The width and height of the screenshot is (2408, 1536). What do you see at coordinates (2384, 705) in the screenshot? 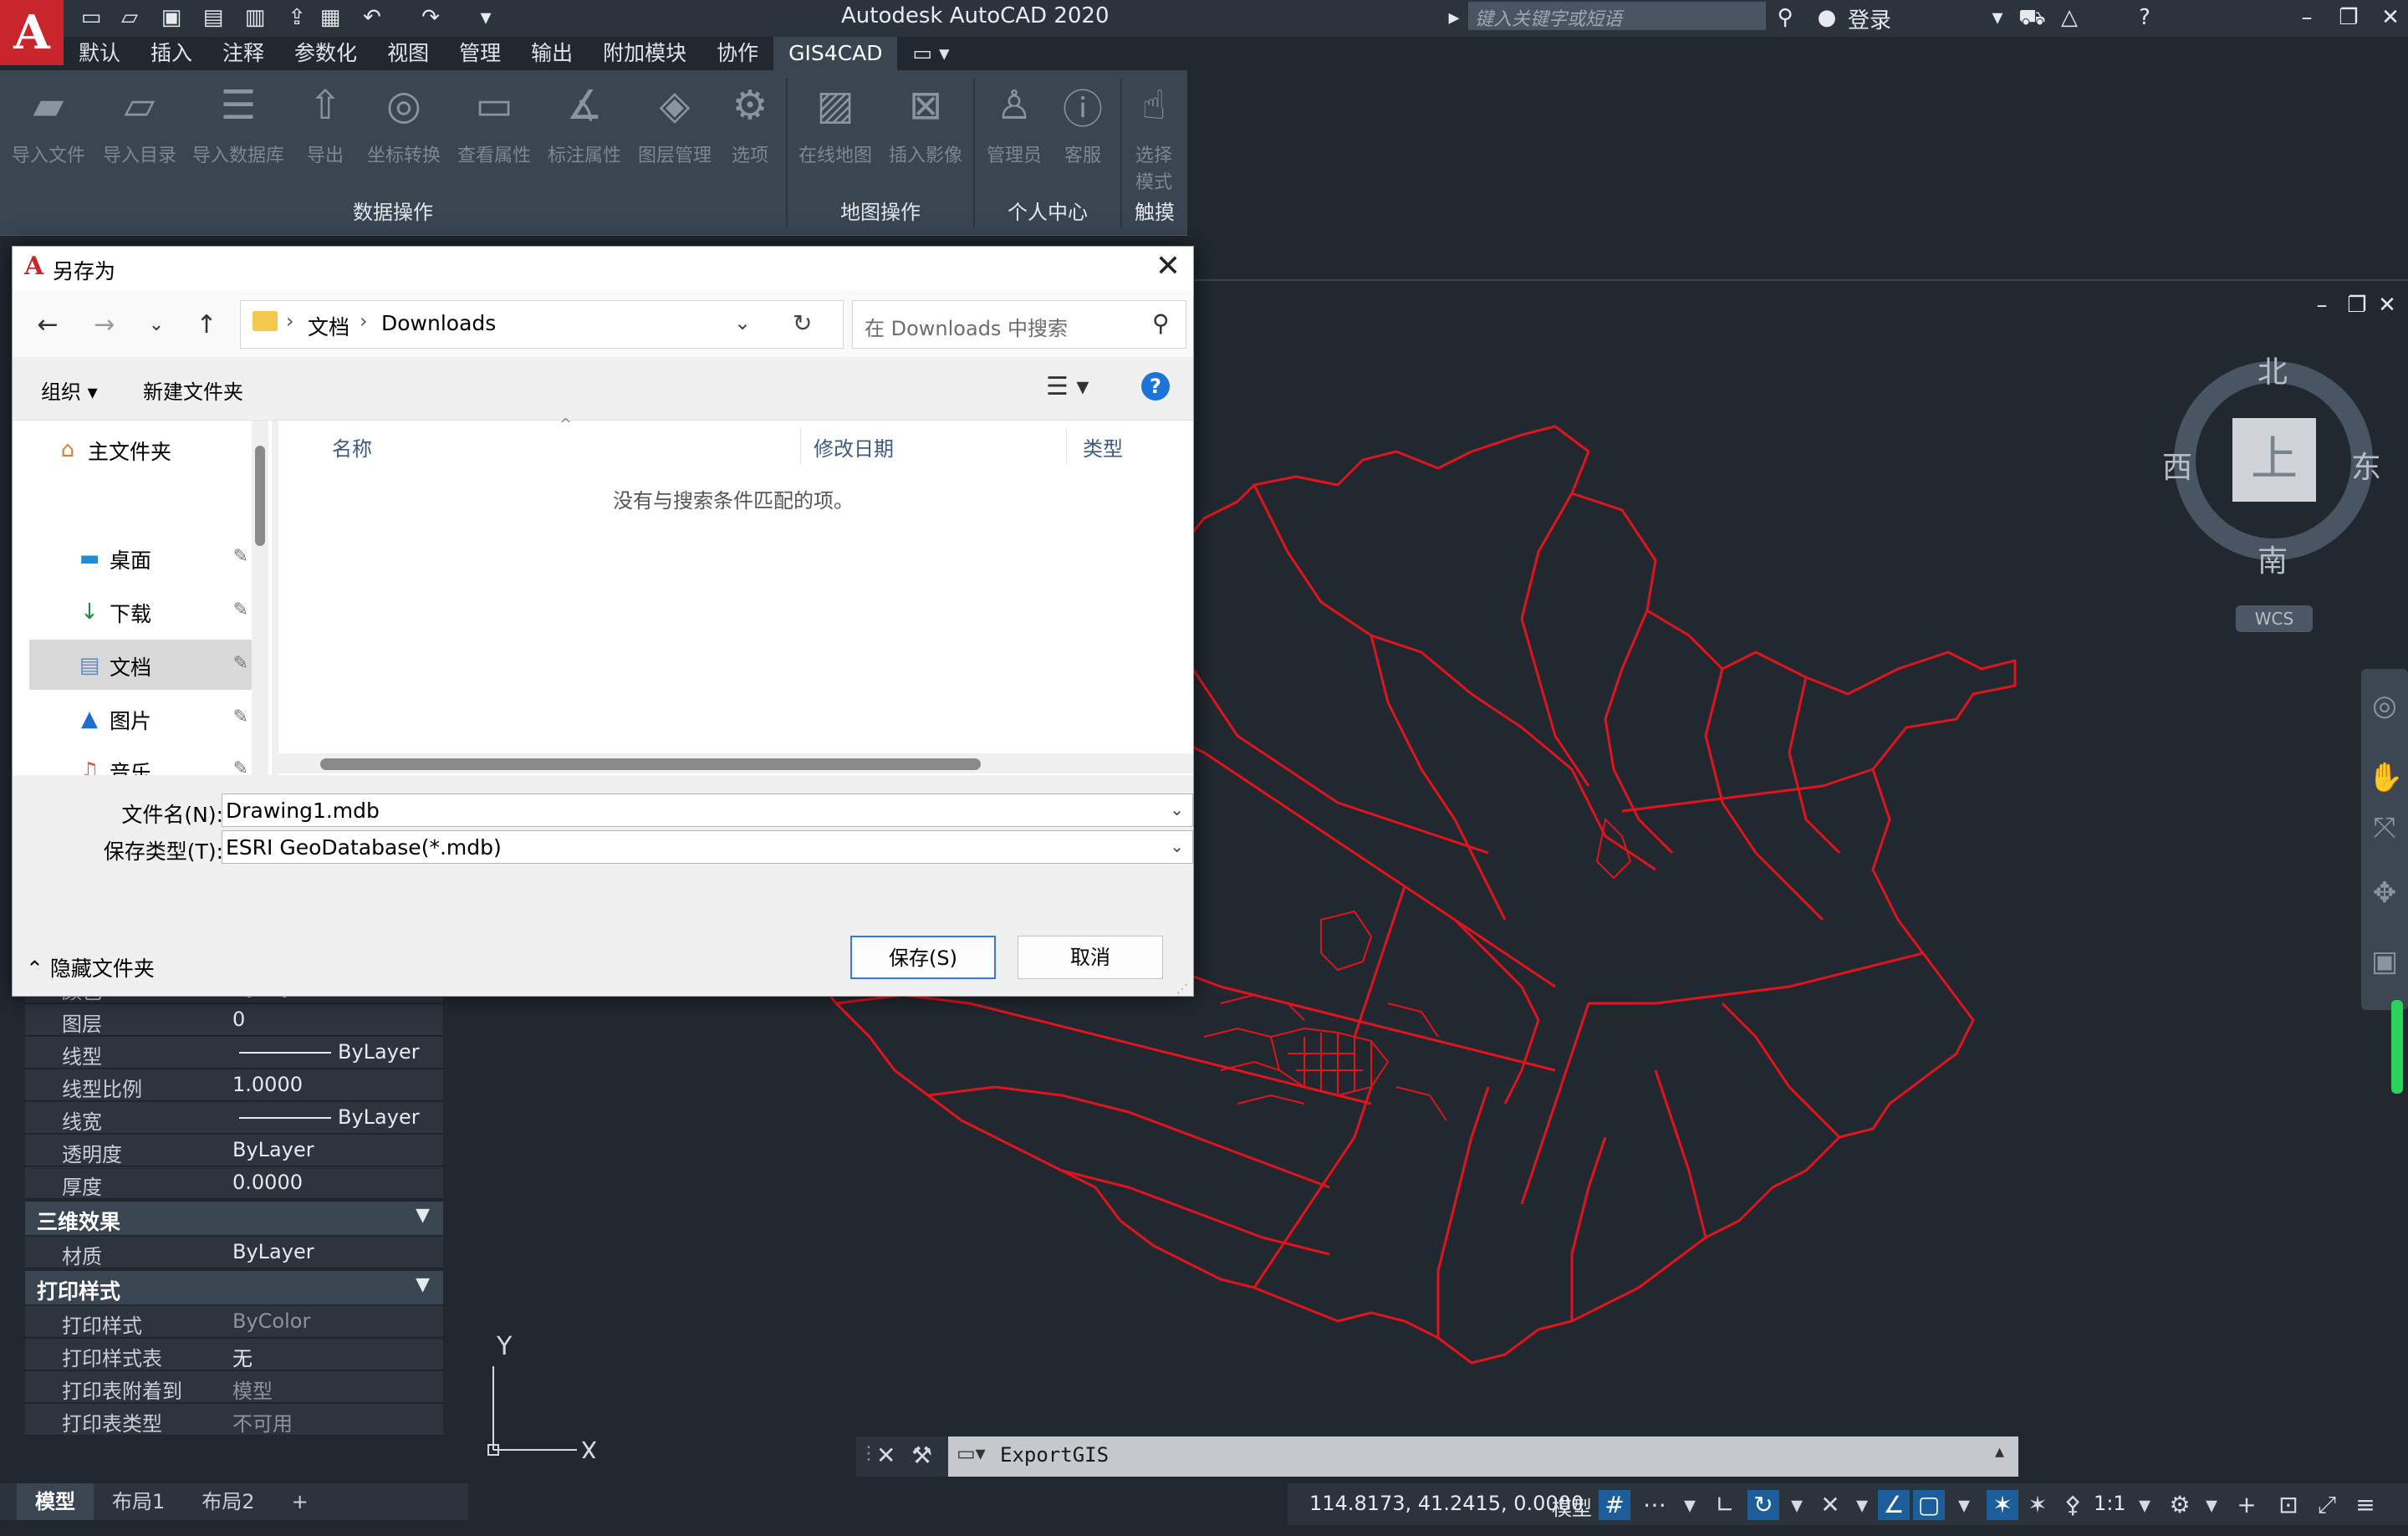
I see `steering-wheel-icon: ◎` at bounding box center [2384, 705].